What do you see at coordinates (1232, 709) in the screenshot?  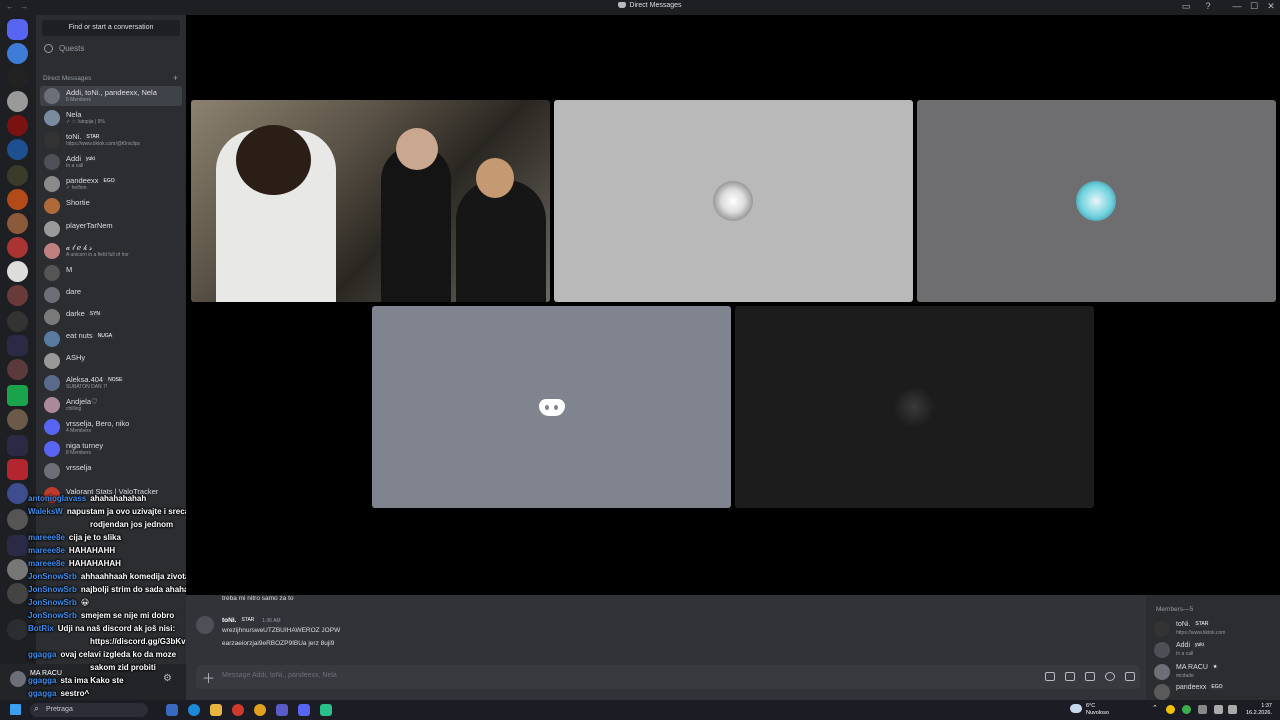 I see `volume-icon` at bounding box center [1232, 709].